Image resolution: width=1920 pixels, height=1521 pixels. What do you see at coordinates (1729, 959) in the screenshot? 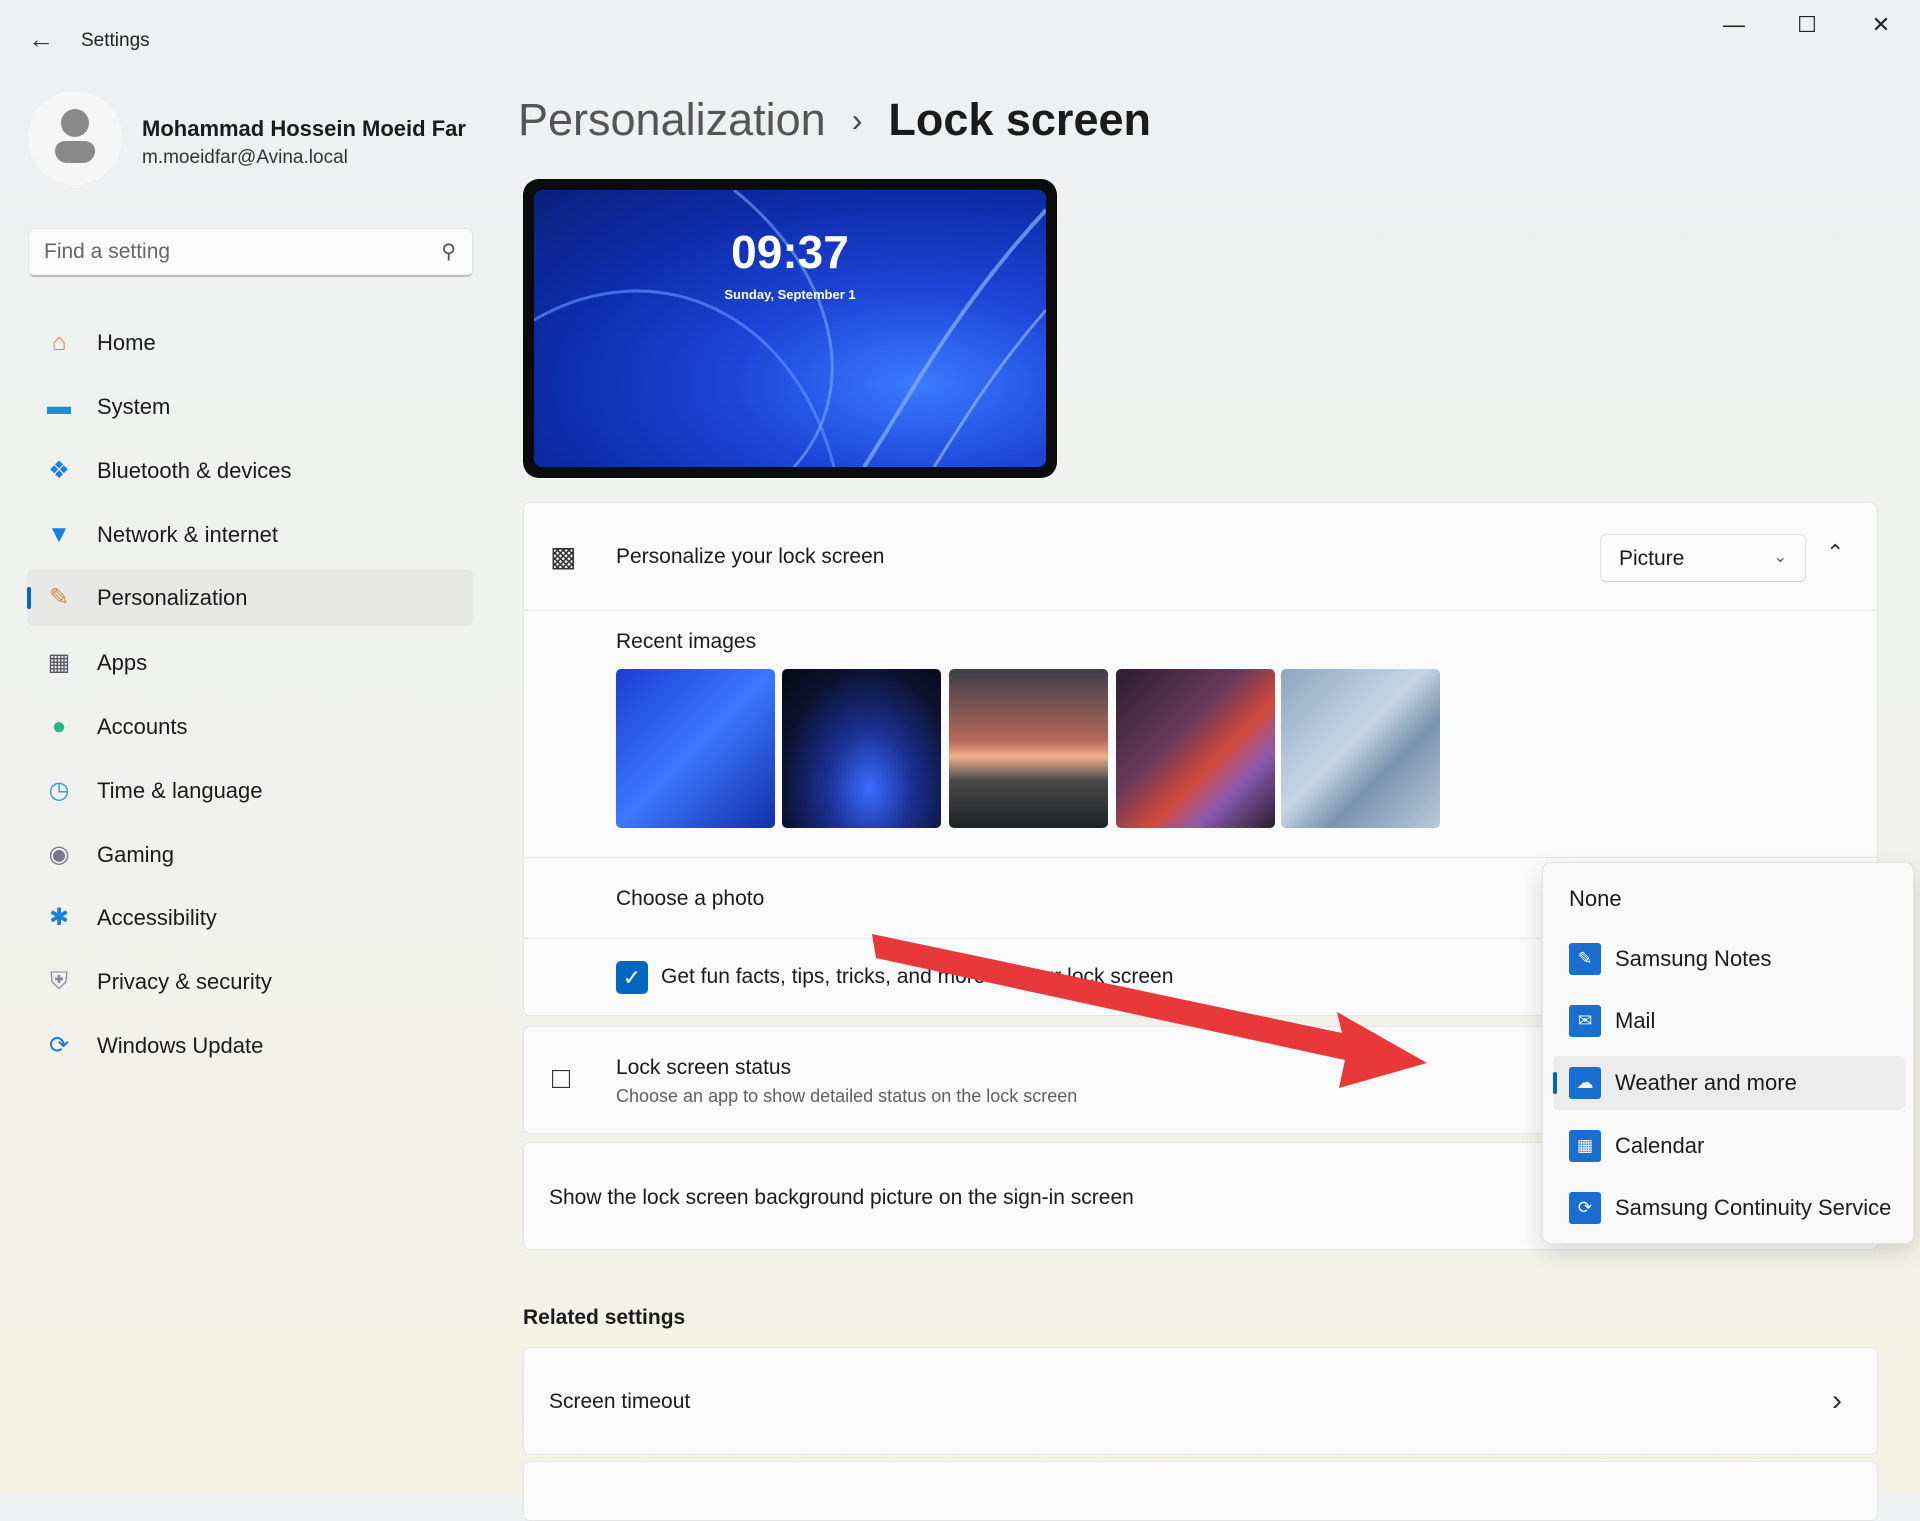
I see `menu-item-samsung-notes: ✎ Samsung Notes` at bounding box center [1729, 959].